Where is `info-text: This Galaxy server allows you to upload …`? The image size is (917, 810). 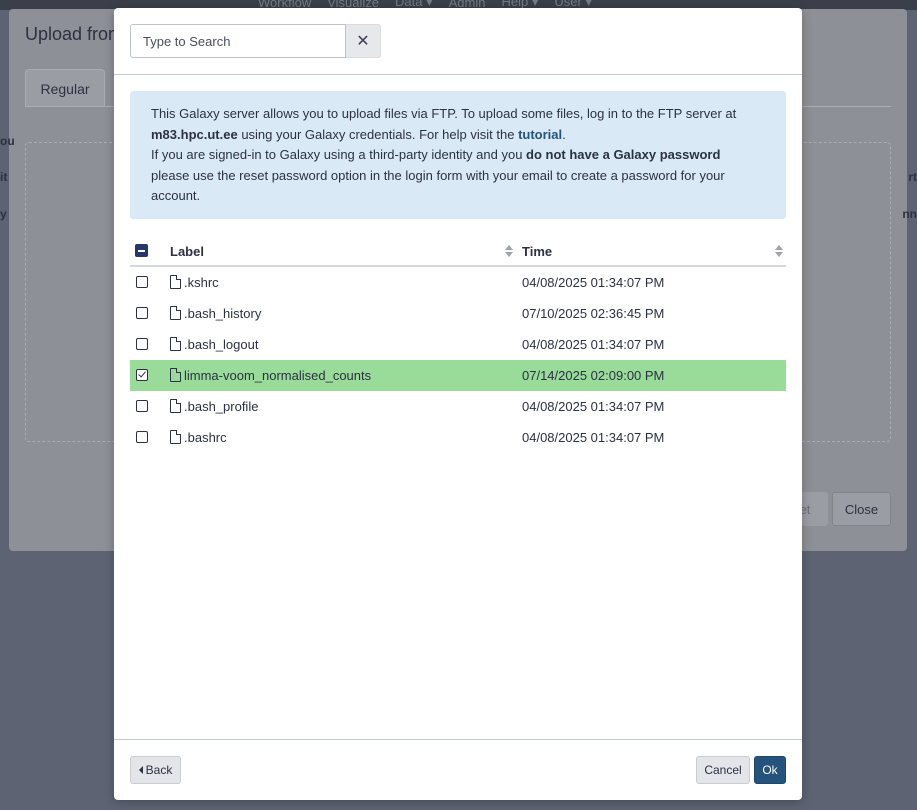
info-text: This Galaxy server allows you to upload … is located at coordinates (444, 113).